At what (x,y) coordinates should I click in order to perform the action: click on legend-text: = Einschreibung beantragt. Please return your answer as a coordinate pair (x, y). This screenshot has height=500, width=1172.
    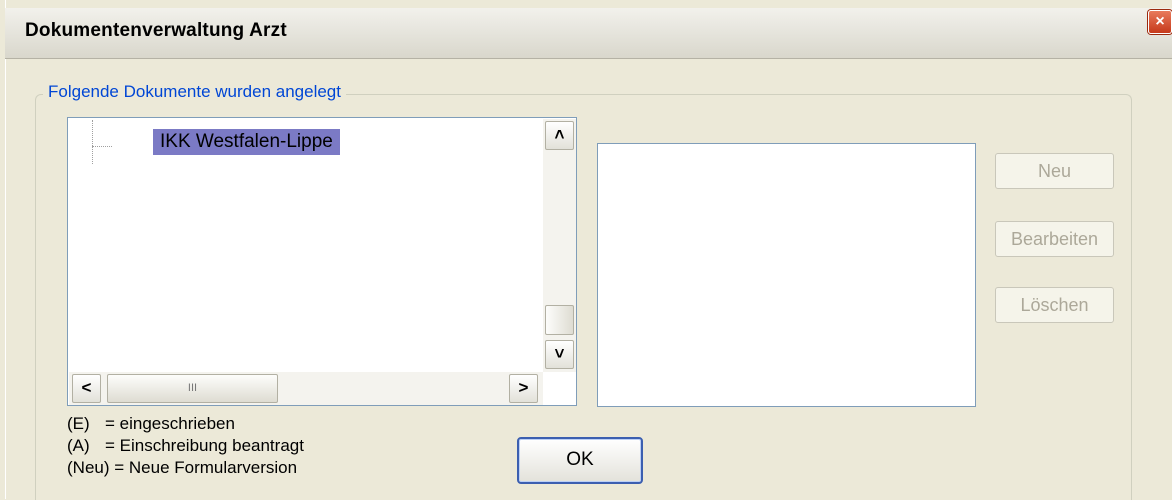
    Looking at the image, I should click on (204, 445).